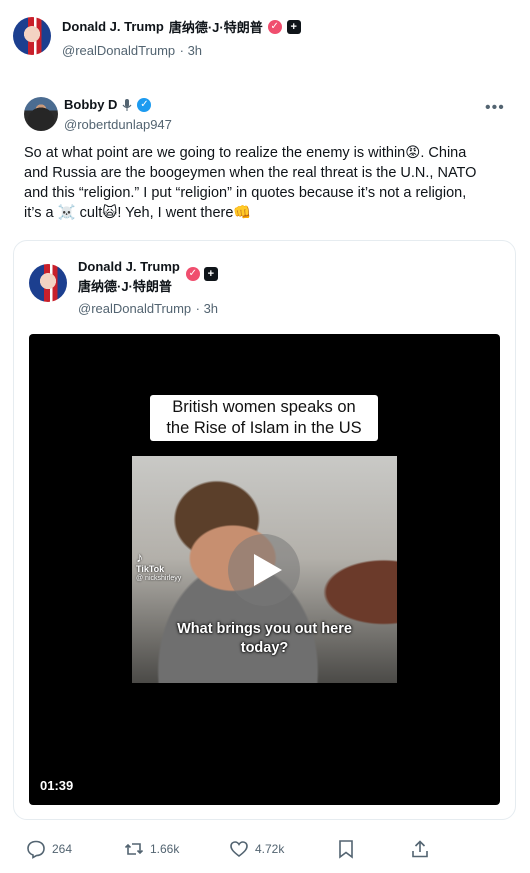  Describe the element at coordinates (118, 50) in the screenshot. I see `author-handle: @realDonaldTrump` at that location.